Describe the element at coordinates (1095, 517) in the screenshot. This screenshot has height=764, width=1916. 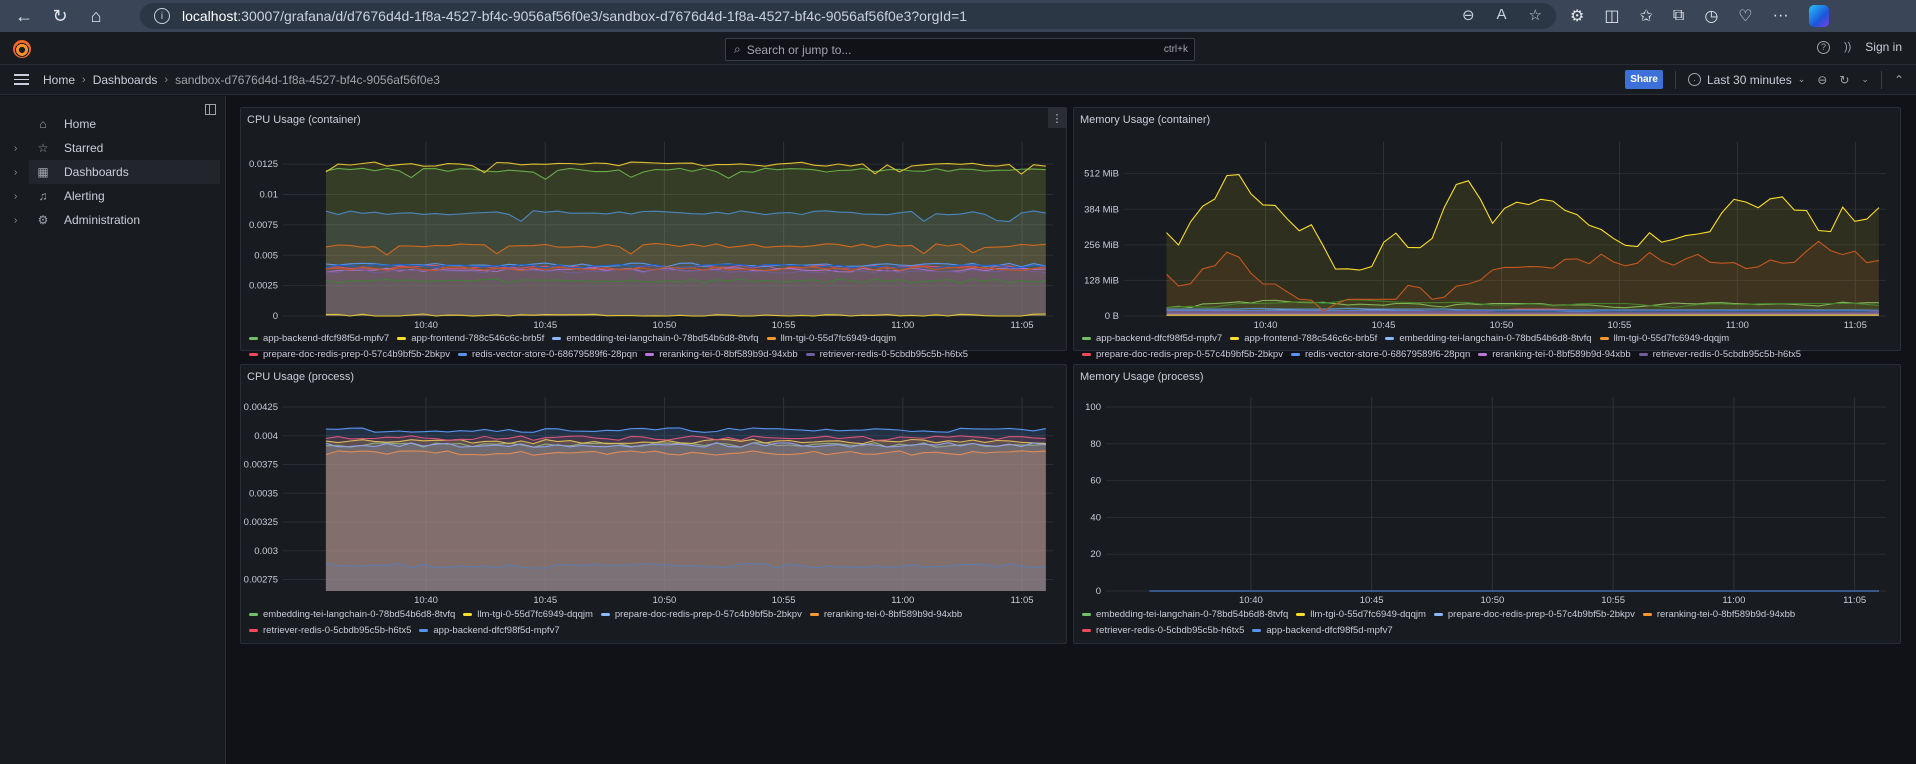
I see `y-tick-label: 40` at that location.